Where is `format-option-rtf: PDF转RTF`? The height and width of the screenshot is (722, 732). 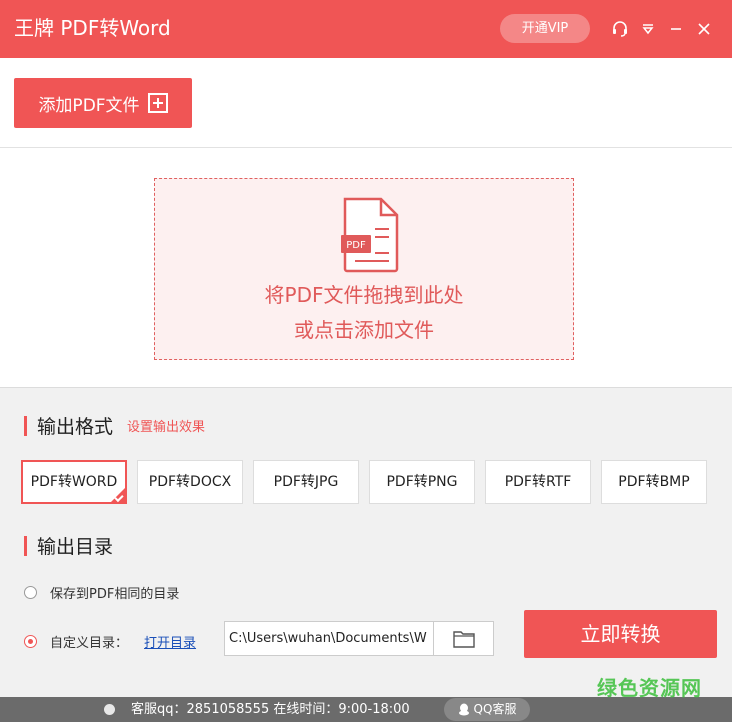 format-option-rtf: PDF转RTF is located at coordinates (538, 482).